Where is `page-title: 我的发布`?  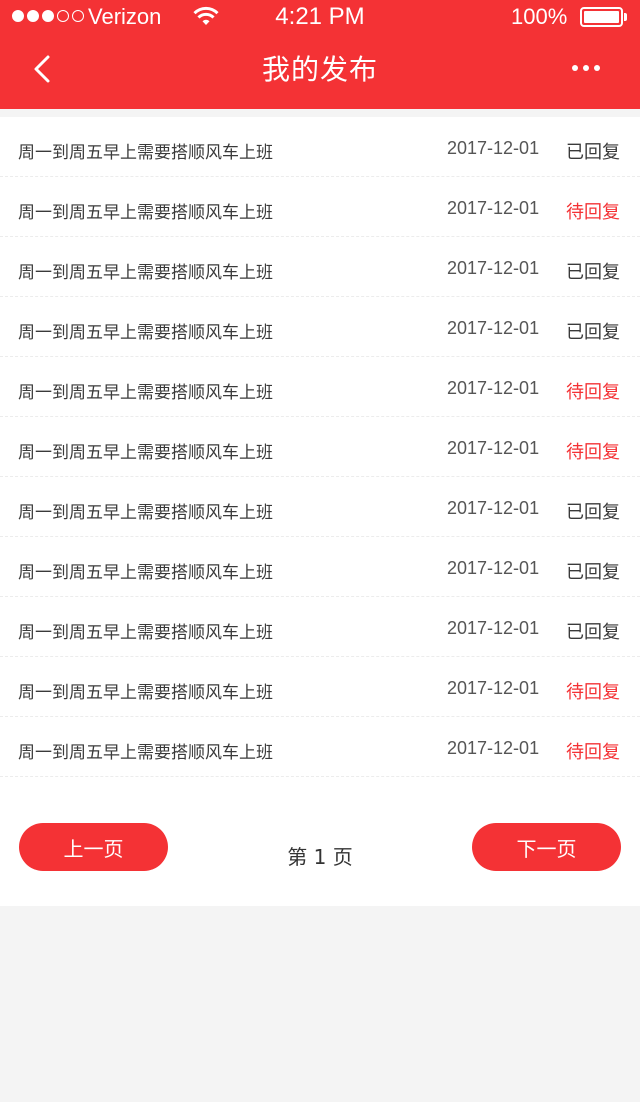
page-title: 我的发布 is located at coordinates (319, 69).